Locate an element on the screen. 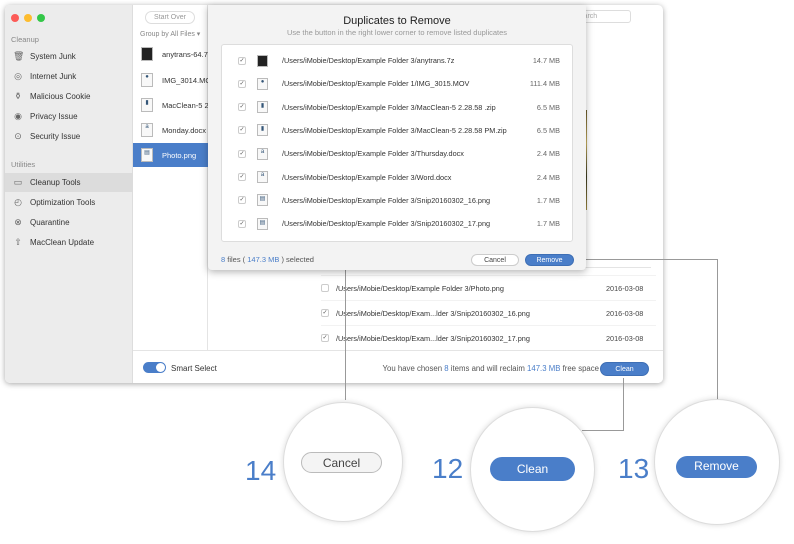 This screenshot has height=544, width=794. dialog-title: Duplicates to Remove is located at coordinates (397, 21).